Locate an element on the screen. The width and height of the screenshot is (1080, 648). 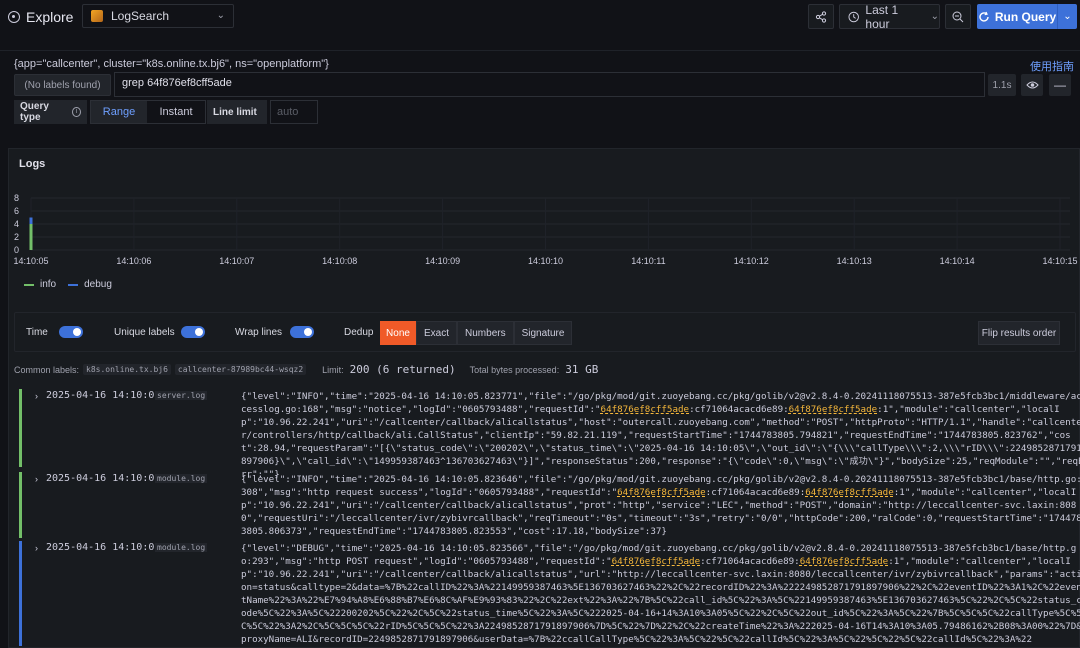
y-tick-label: 4 is located at coordinates (16, 224).